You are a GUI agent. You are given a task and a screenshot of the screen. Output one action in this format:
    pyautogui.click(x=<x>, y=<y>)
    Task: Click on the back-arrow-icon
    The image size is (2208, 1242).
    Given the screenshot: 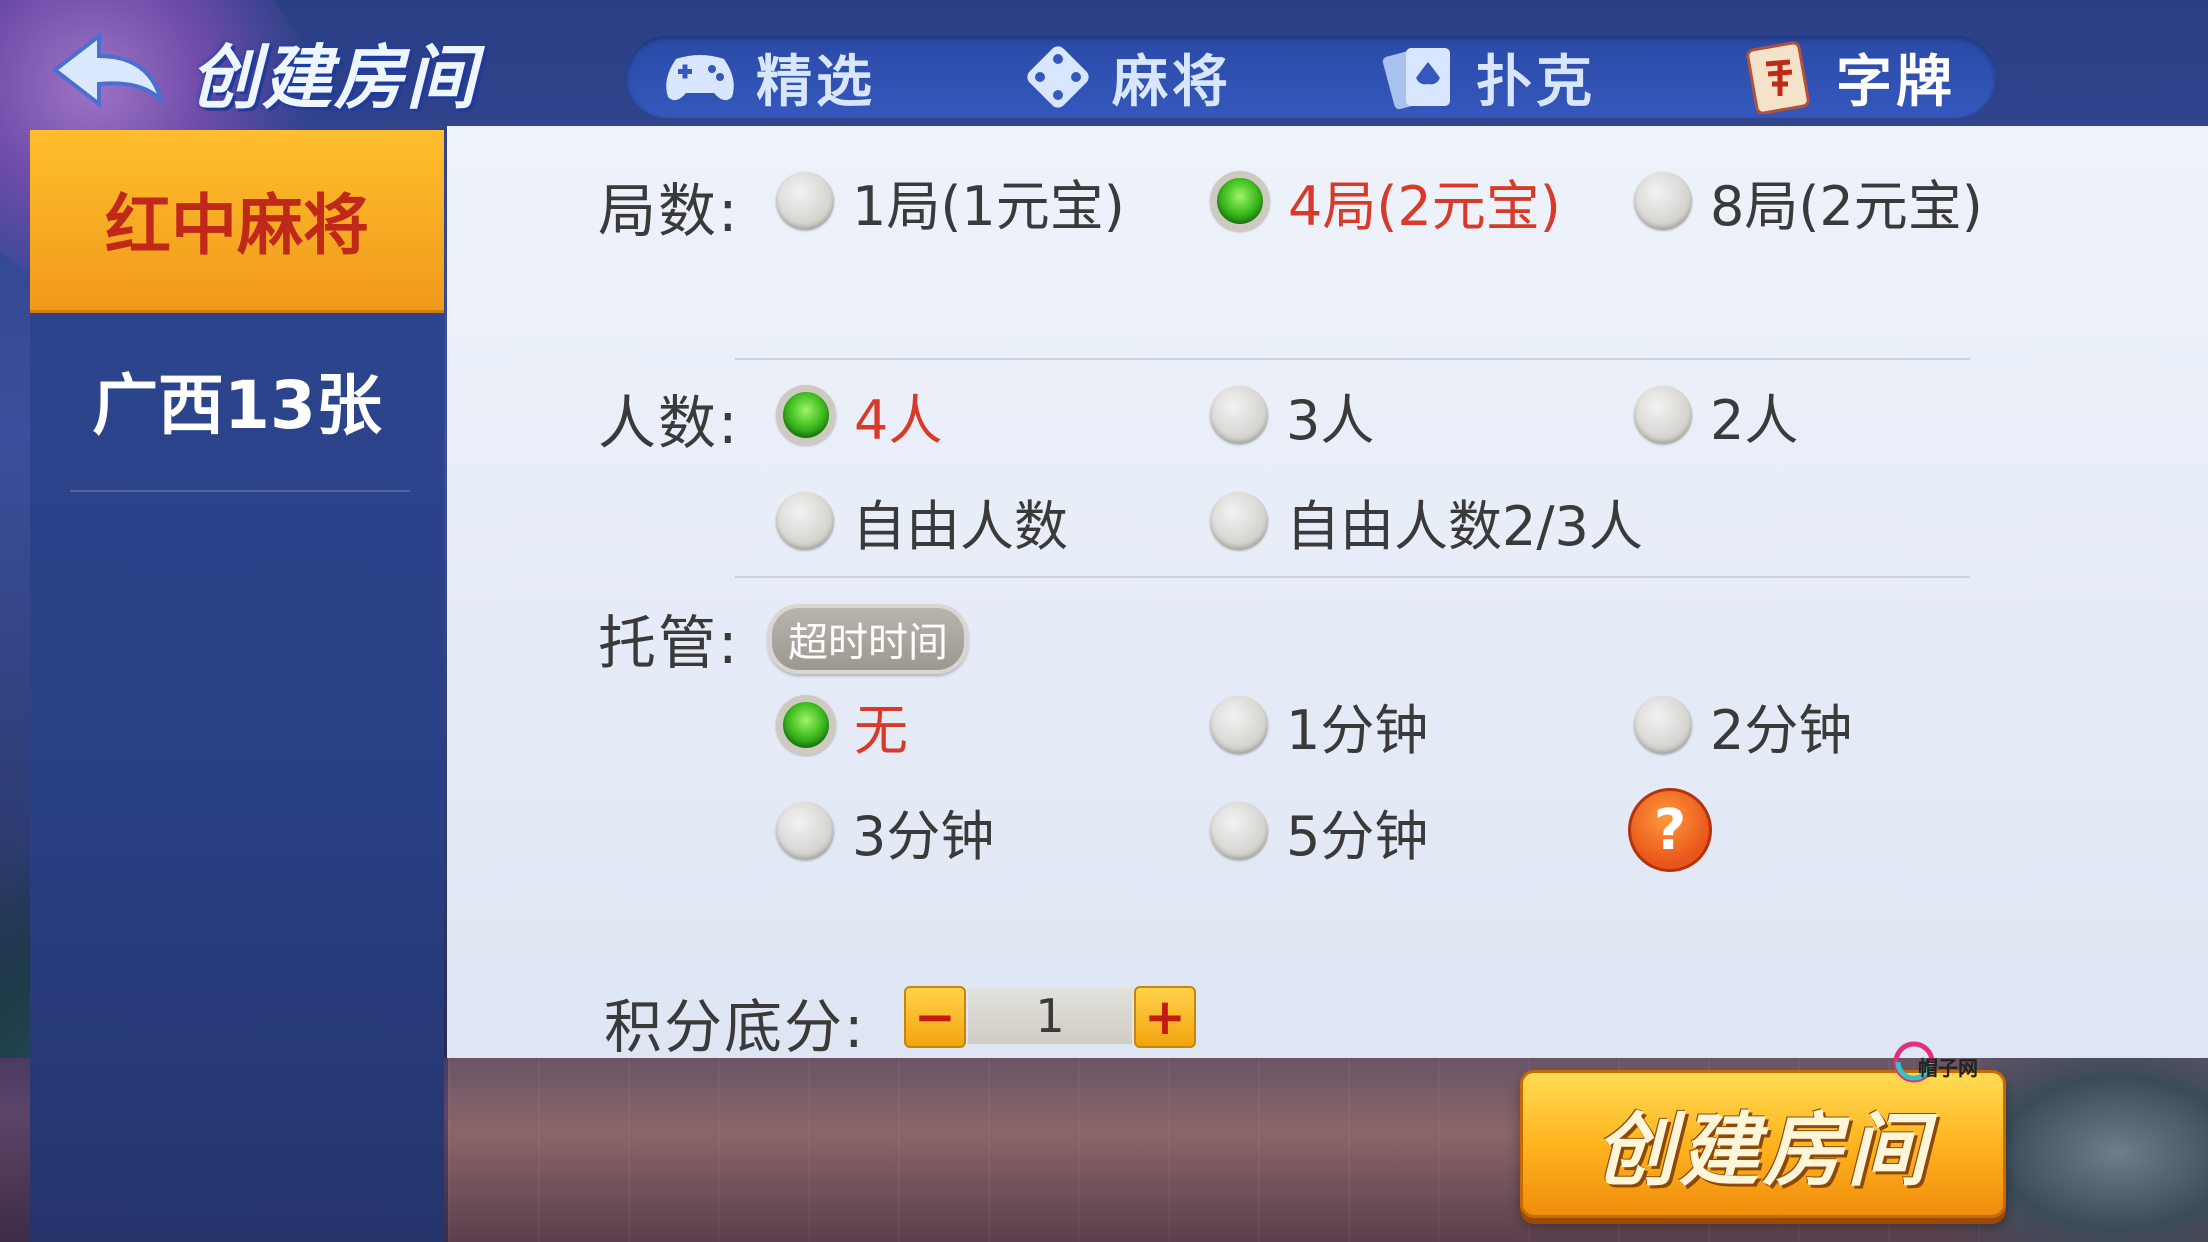 What is the action you would take?
    pyautogui.click(x=108, y=70)
    